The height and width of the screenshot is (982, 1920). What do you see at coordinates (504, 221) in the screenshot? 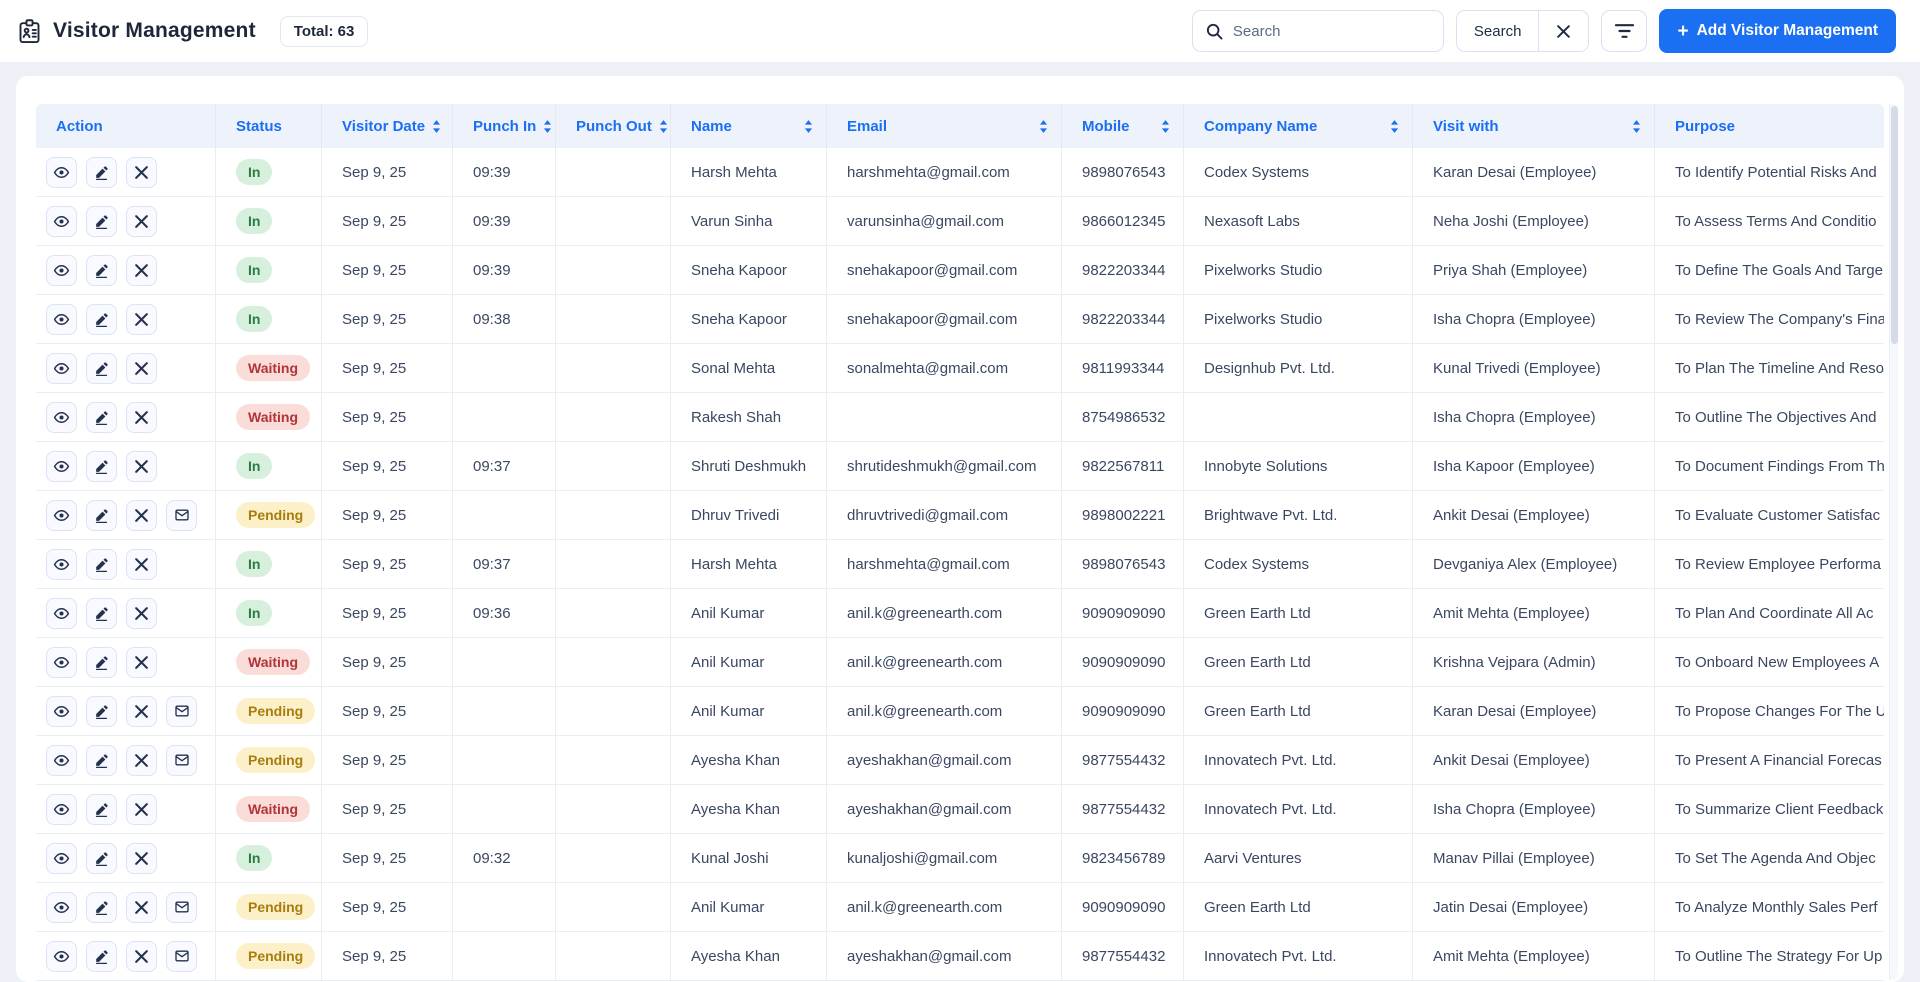
I see `punch-in-cell: 09:39` at bounding box center [504, 221].